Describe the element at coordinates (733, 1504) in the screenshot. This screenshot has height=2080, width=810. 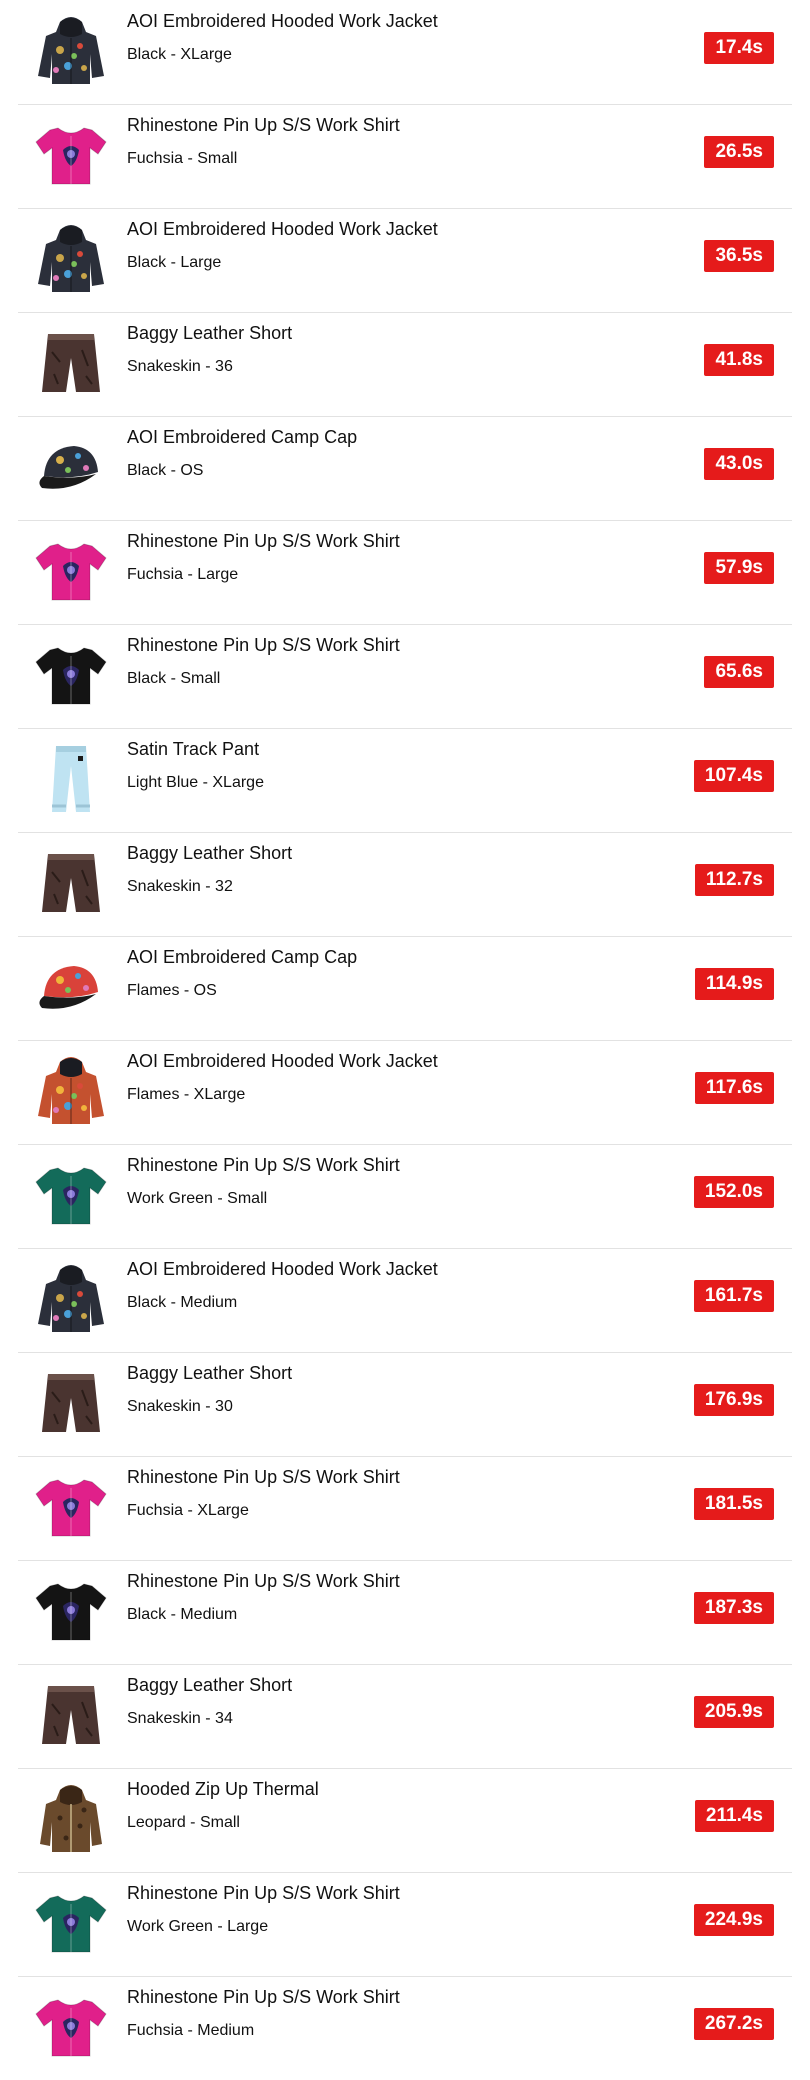
I see `sellout-time-badge: 181.5s` at that location.